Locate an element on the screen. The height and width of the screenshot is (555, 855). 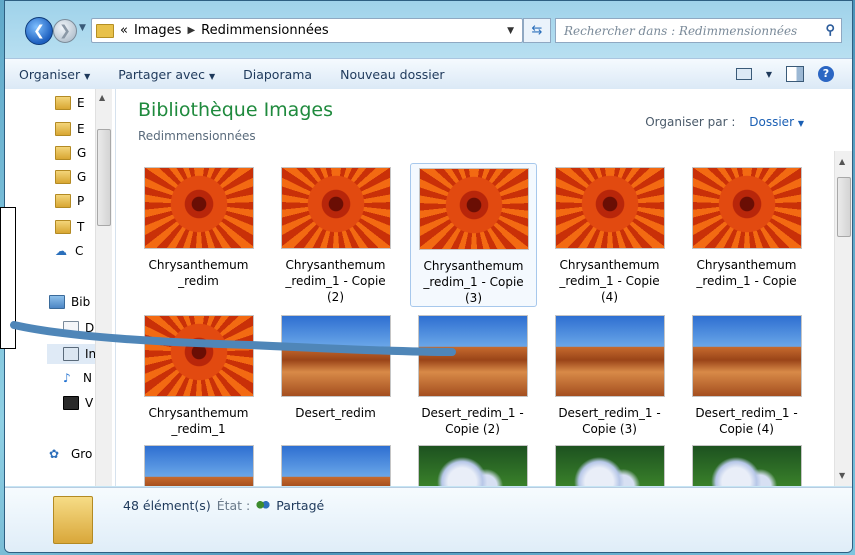
slideshow-label: Diaporama is located at coordinates (278, 74).